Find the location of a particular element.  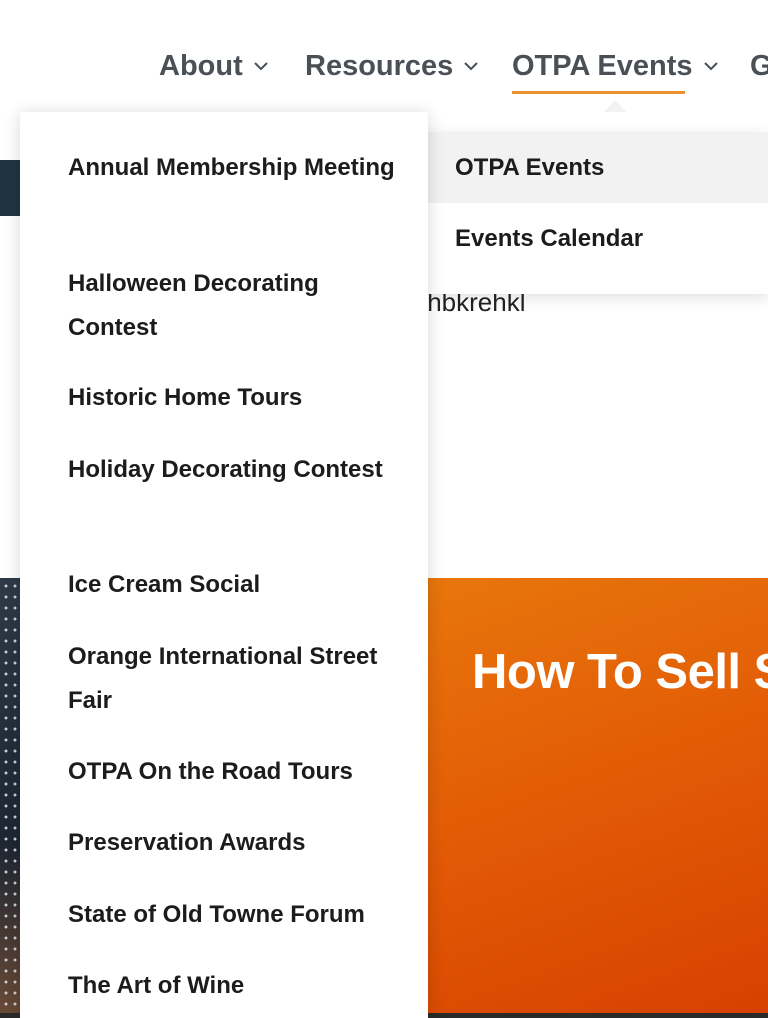

nav-item-label: OTPA Events is located at coordinates (602, 65).